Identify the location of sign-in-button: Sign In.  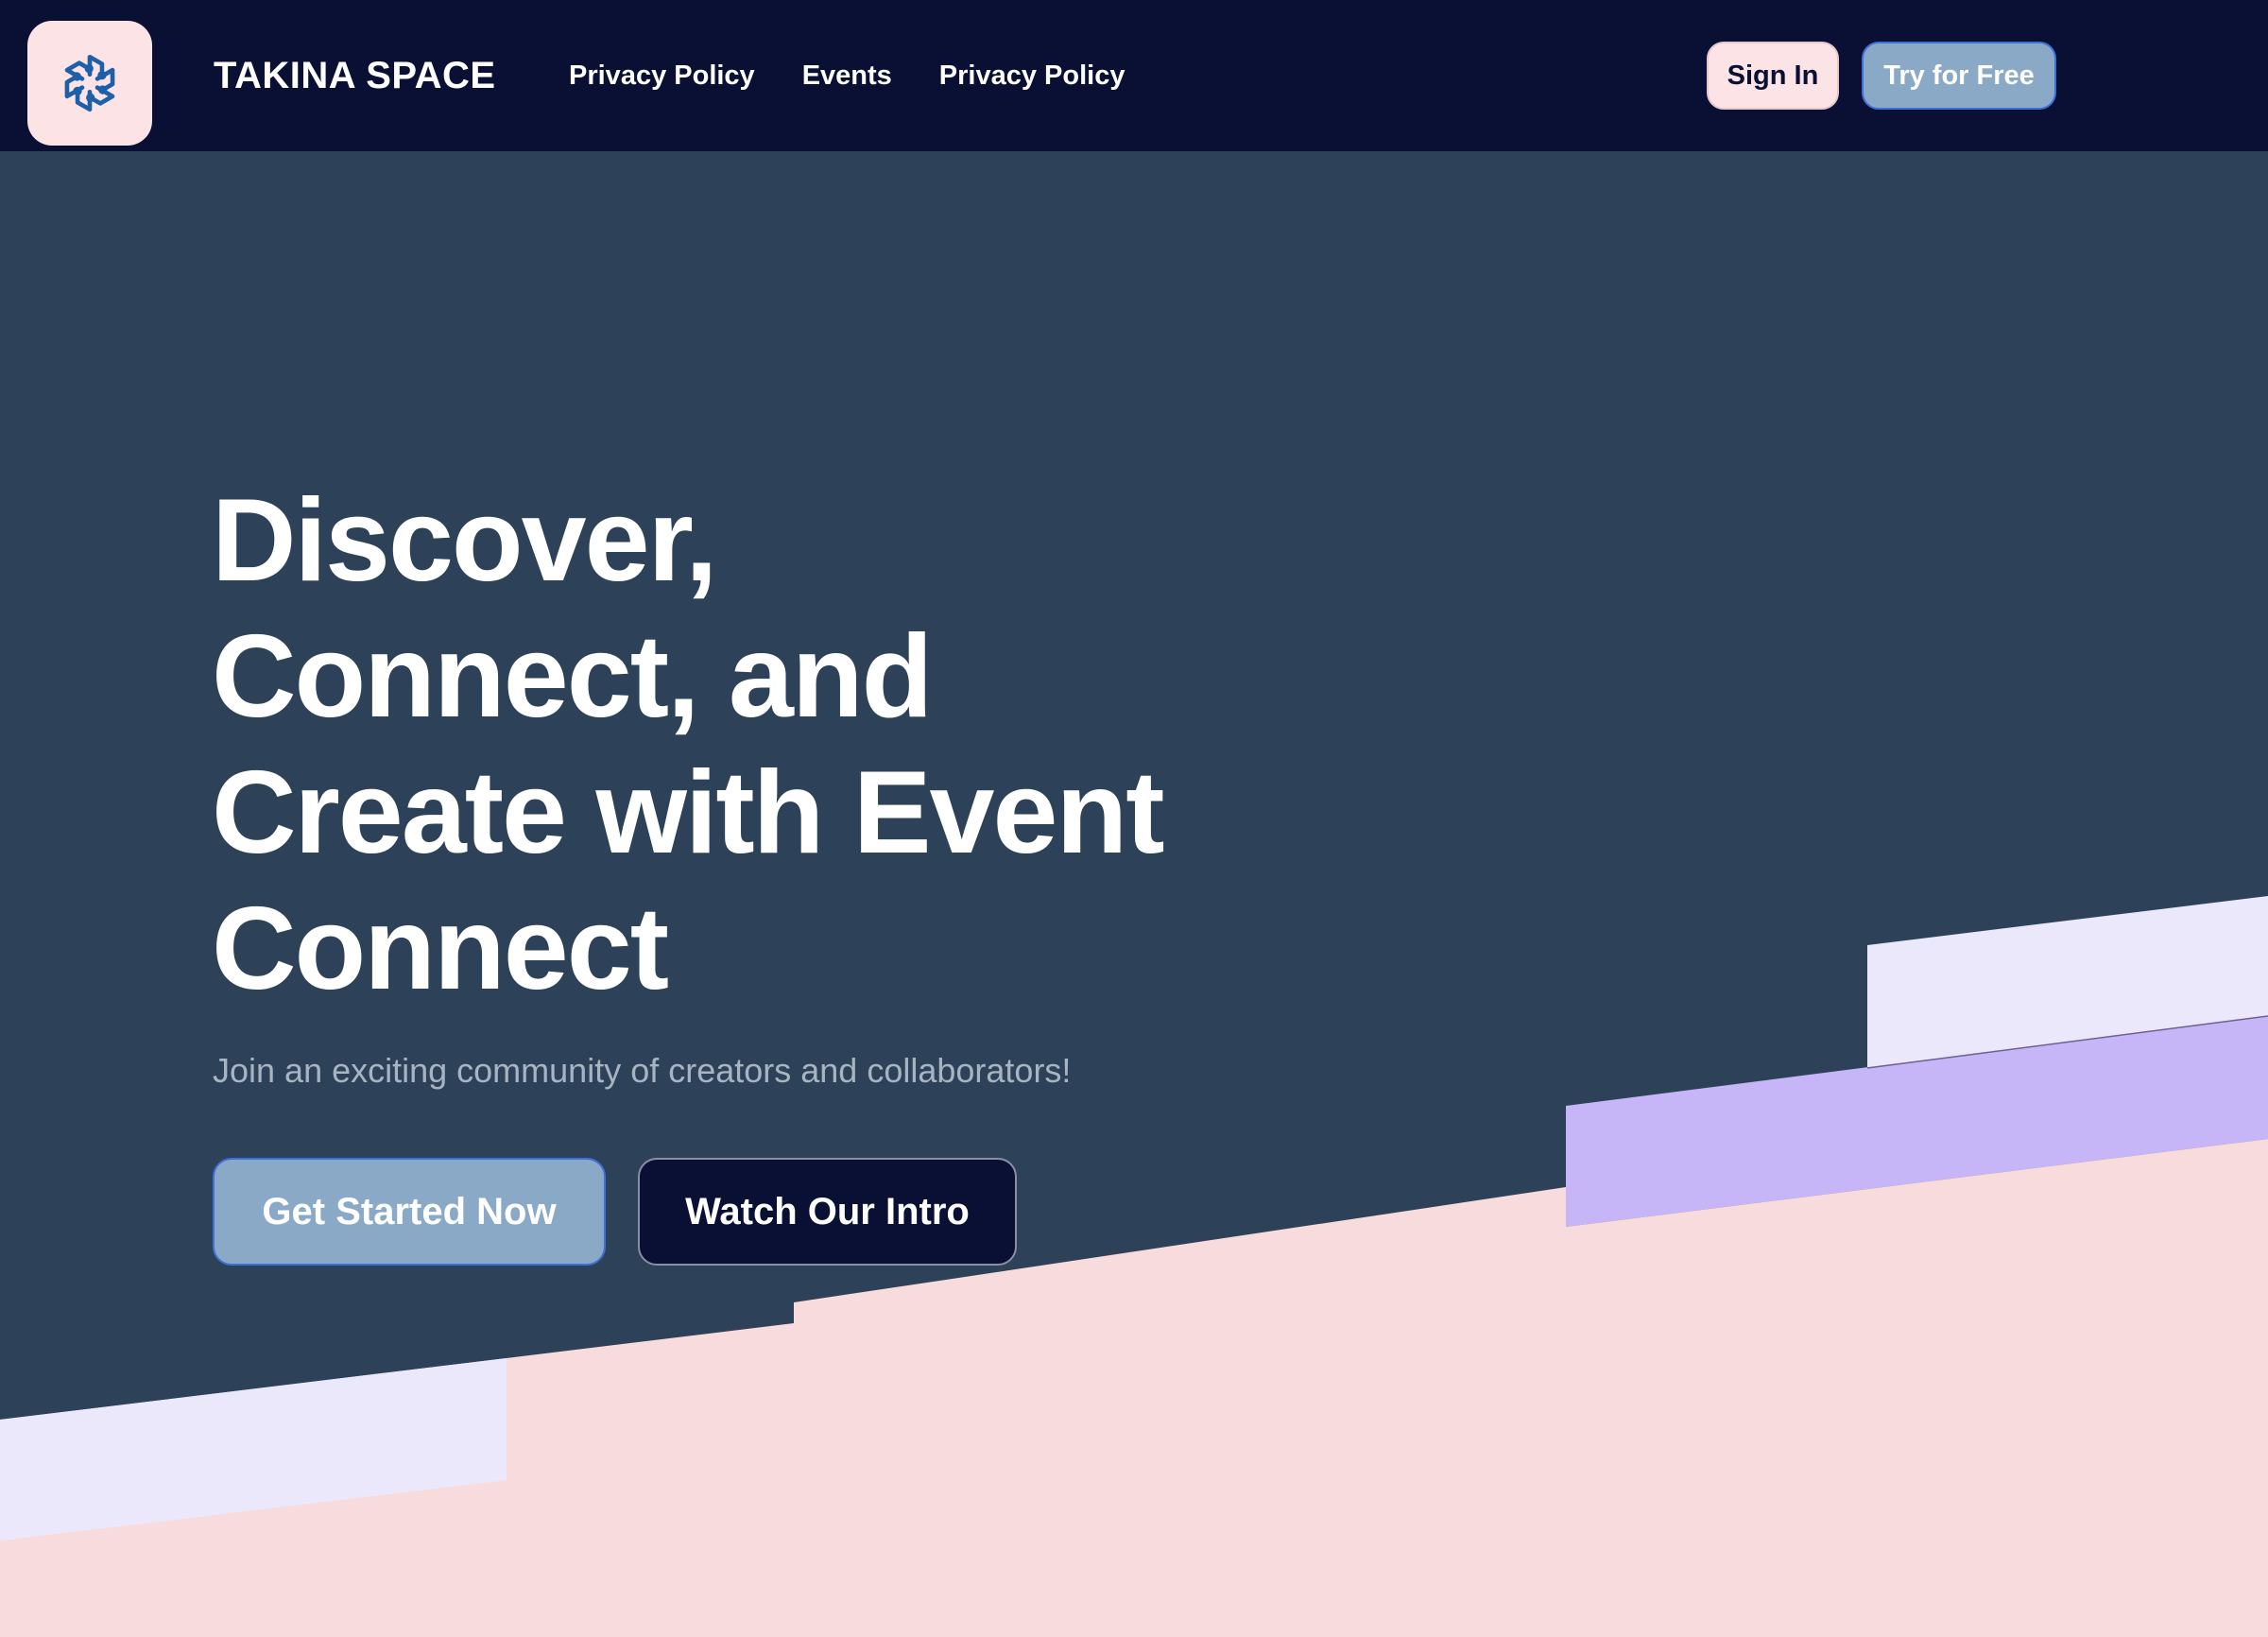
(1773, 76).